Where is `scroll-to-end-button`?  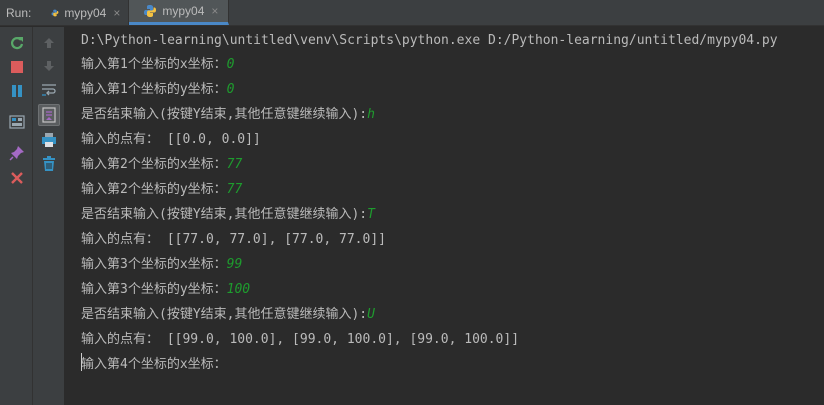 scroll-to-end-button is located at coordinates (49, 115).